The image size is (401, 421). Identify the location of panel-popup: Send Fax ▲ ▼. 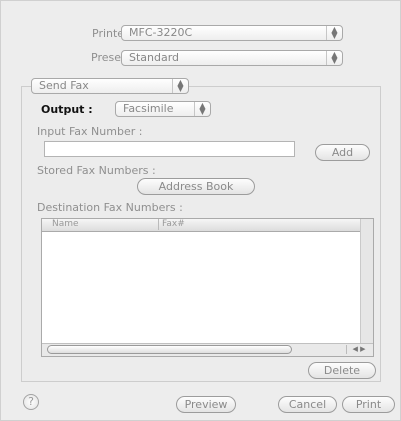
(110, 86).